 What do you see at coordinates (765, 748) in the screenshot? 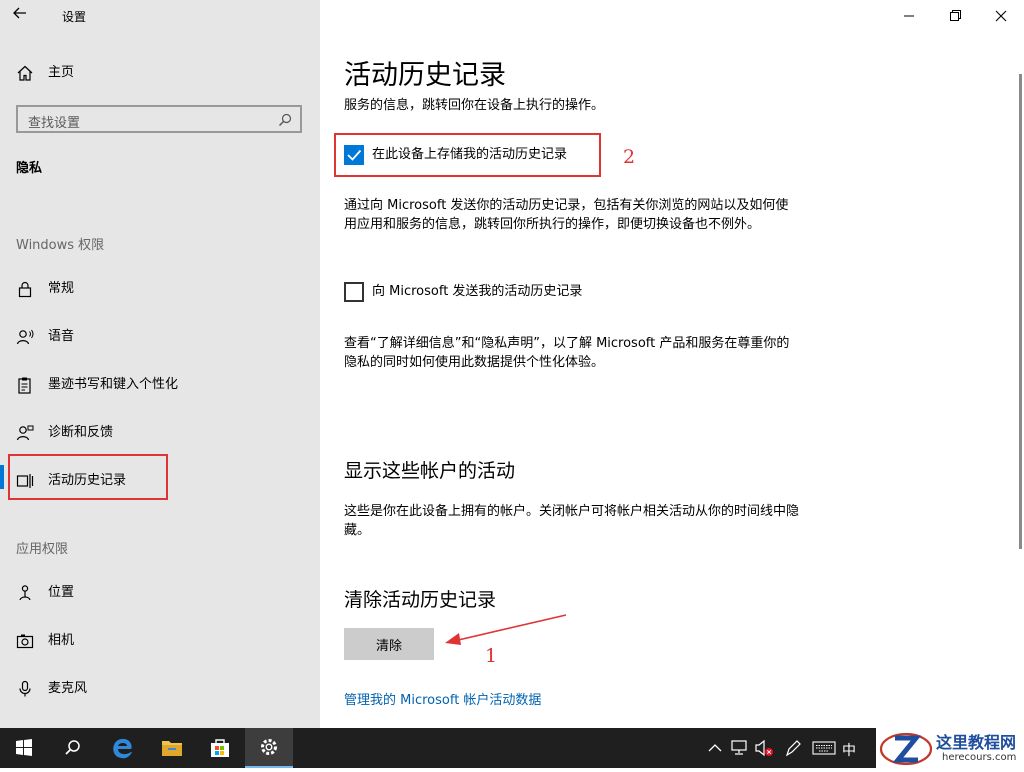
I see `volume-muted-icon` at bounding box center [765, 748].